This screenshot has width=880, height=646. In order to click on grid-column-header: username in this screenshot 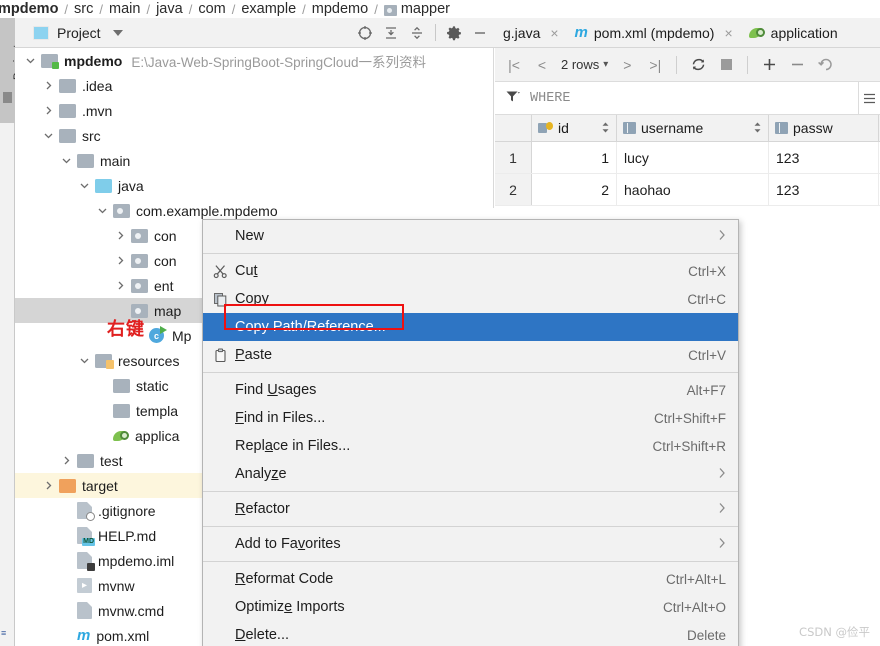, I will do `click(693, 128)`.